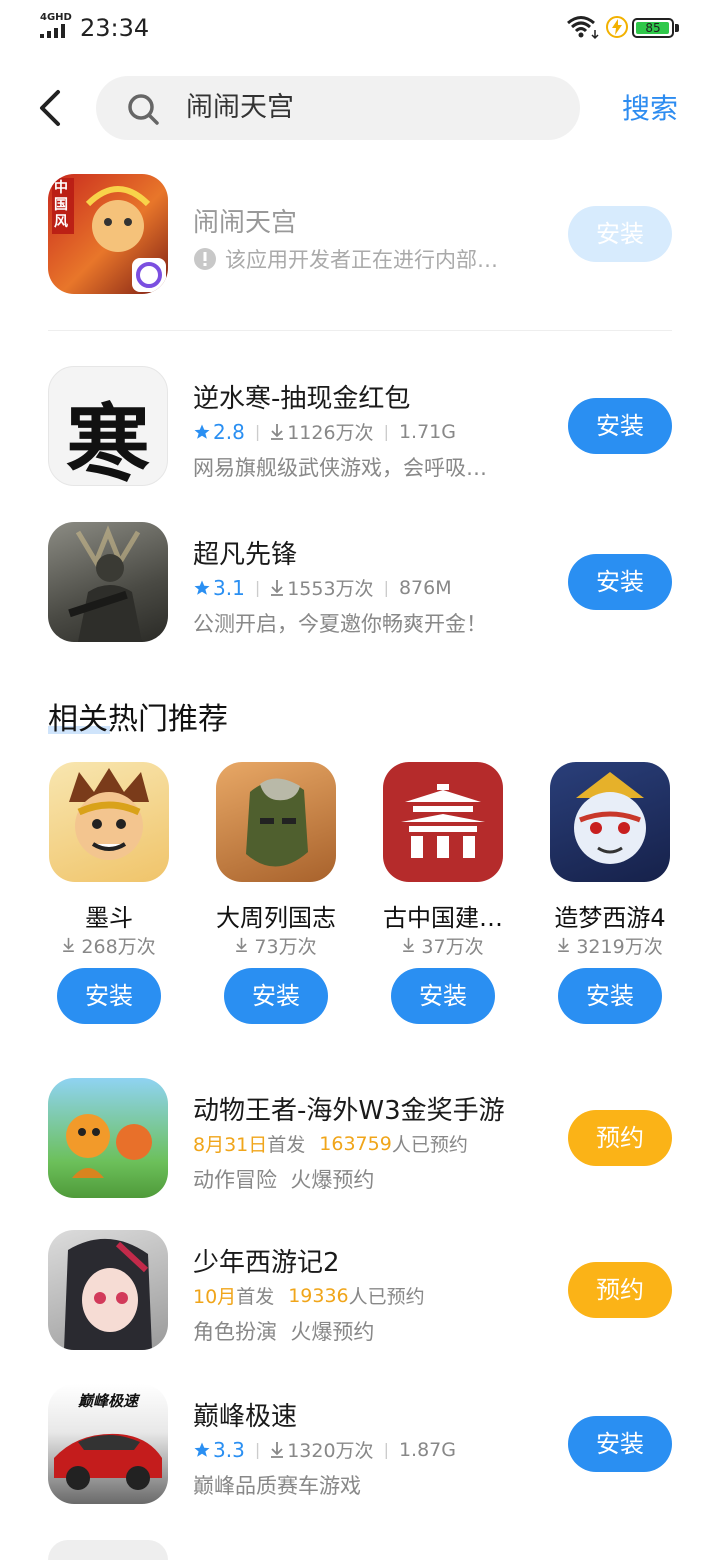 Image resolution: width=720 pixels, height=1560 pixels. I want to click on recommend-downloads: 73万次, so click(276, 945).